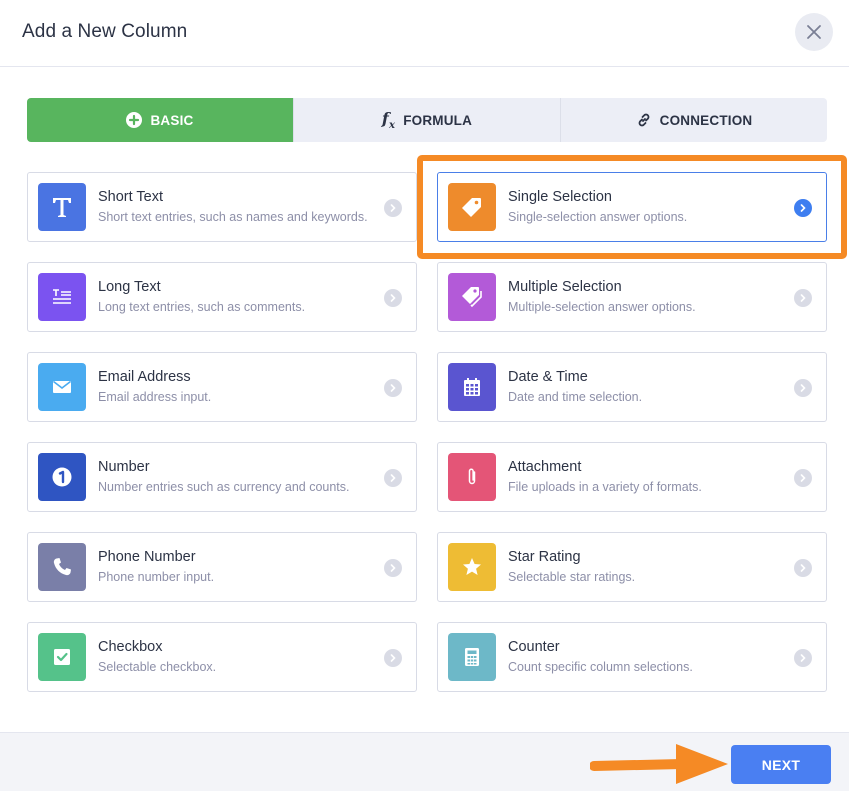 Image resolution: width=849 pixels, height=791 pixels. I want to click on arrow-annotation-icon, so click(659, 764).